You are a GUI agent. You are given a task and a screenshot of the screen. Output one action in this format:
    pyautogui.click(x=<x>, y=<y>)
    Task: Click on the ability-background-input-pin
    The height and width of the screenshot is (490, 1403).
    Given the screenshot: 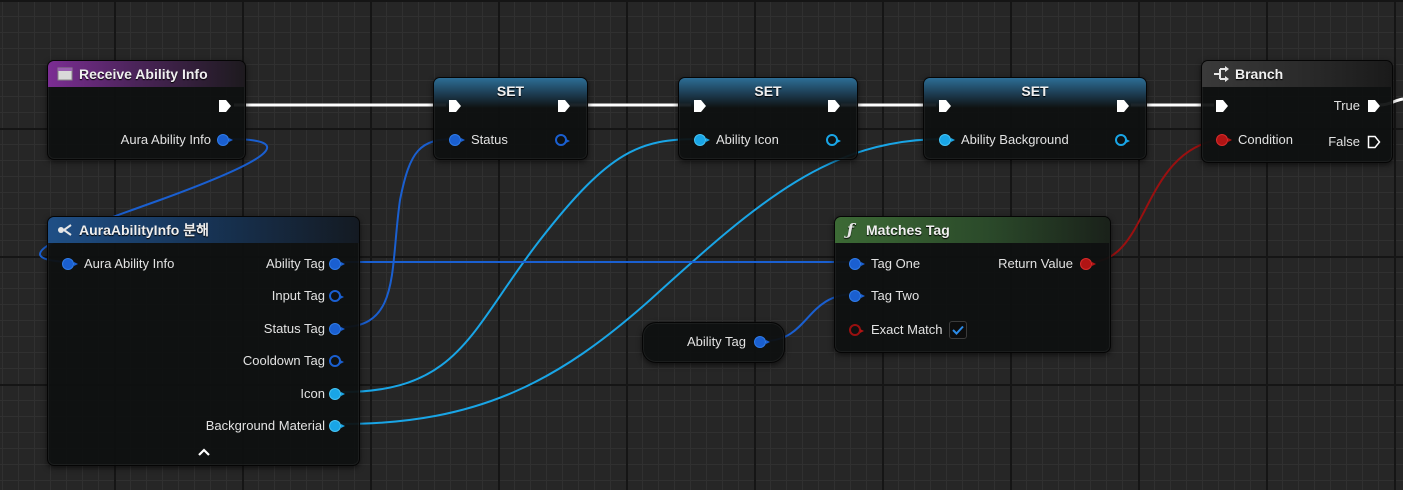 What is the action you would take?
    pyautogui.click(x=947, y=140)
    